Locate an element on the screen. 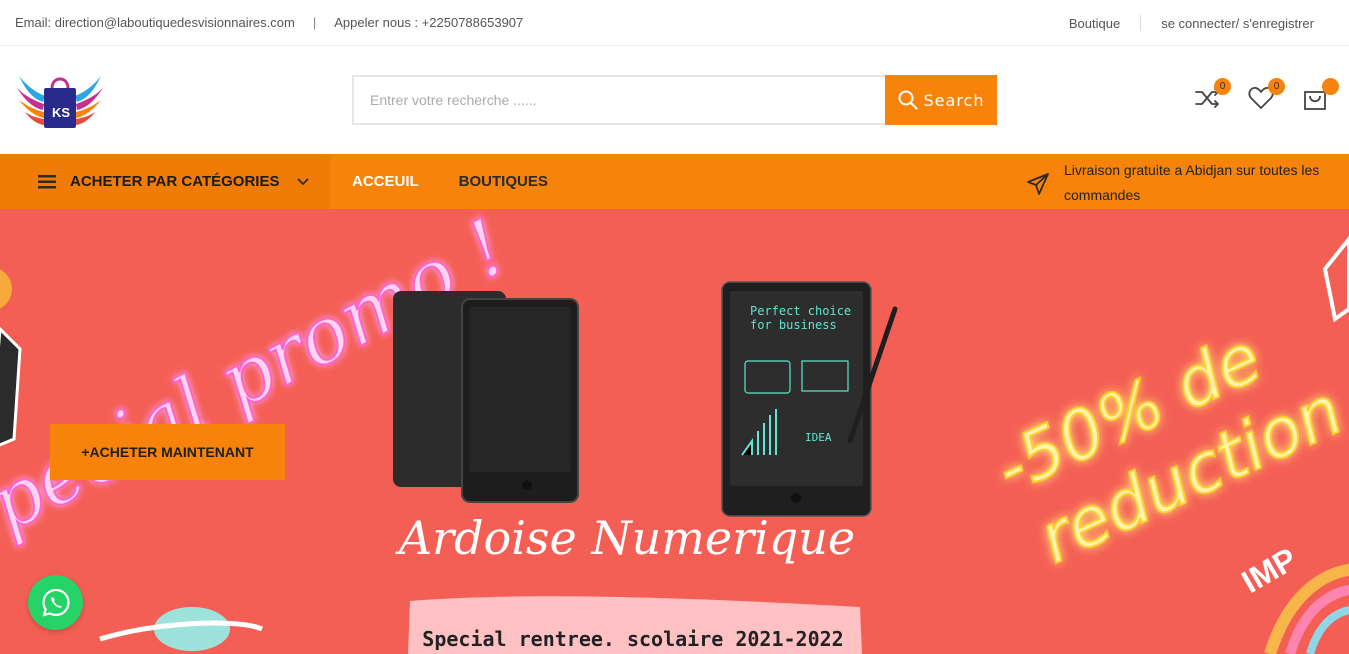 This screenshot has height=654, width=1349. account-links: Boutique se connecter/ s'enregistrer is located at coordinates (1191, 23).